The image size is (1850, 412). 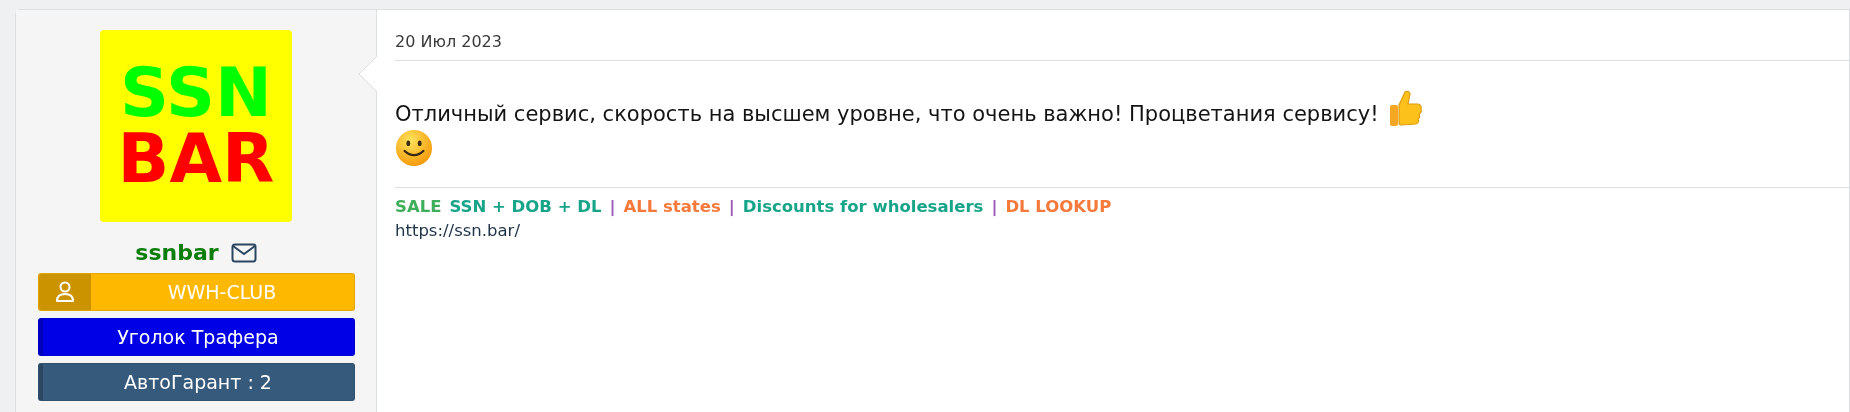 I want to click on signature-text: SSN + DOB + DL, so click(x=525, y=207).